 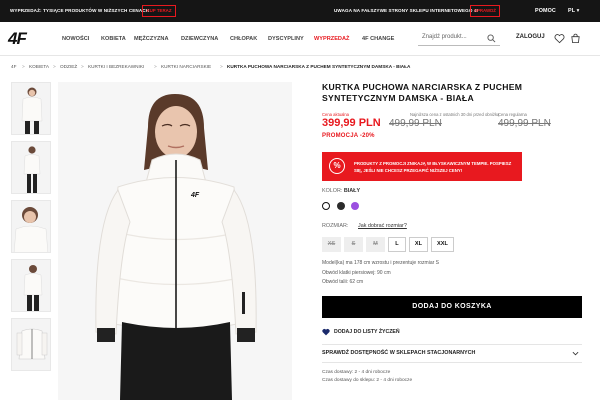 I want to click on size-option-xl: XL, so click(x=418, y=244).